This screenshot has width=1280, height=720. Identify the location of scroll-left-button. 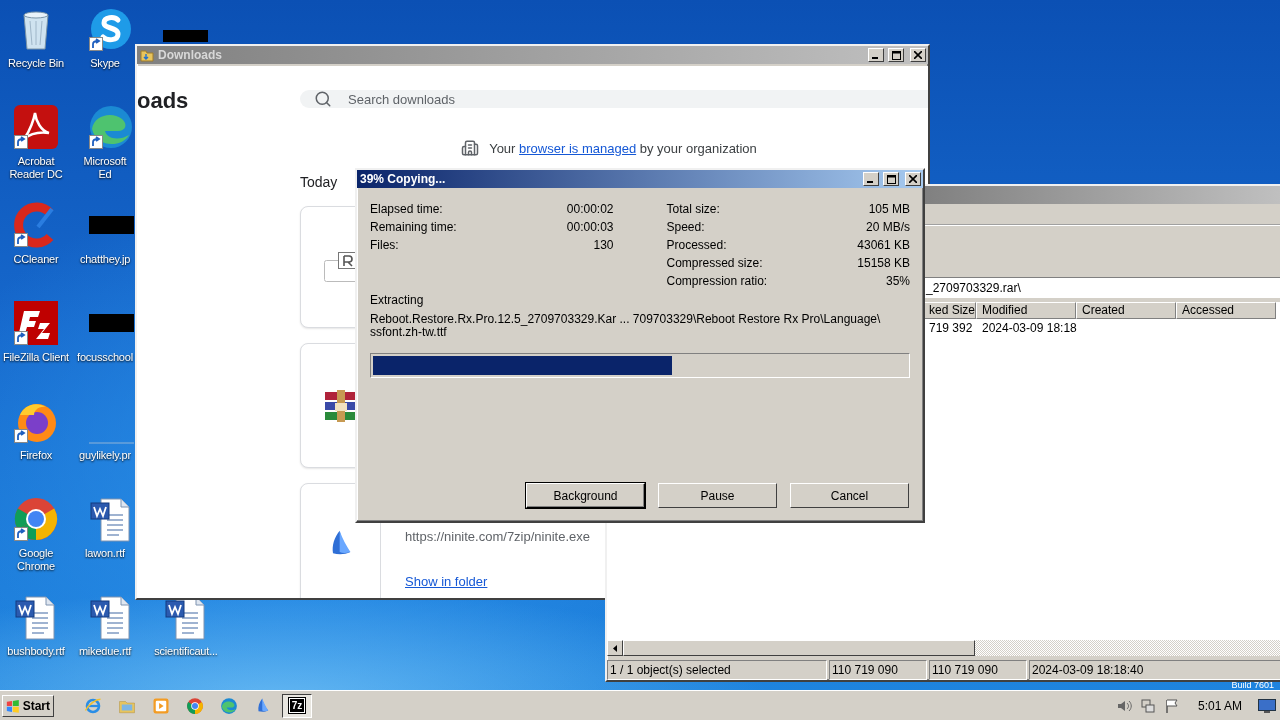
(615, 648).